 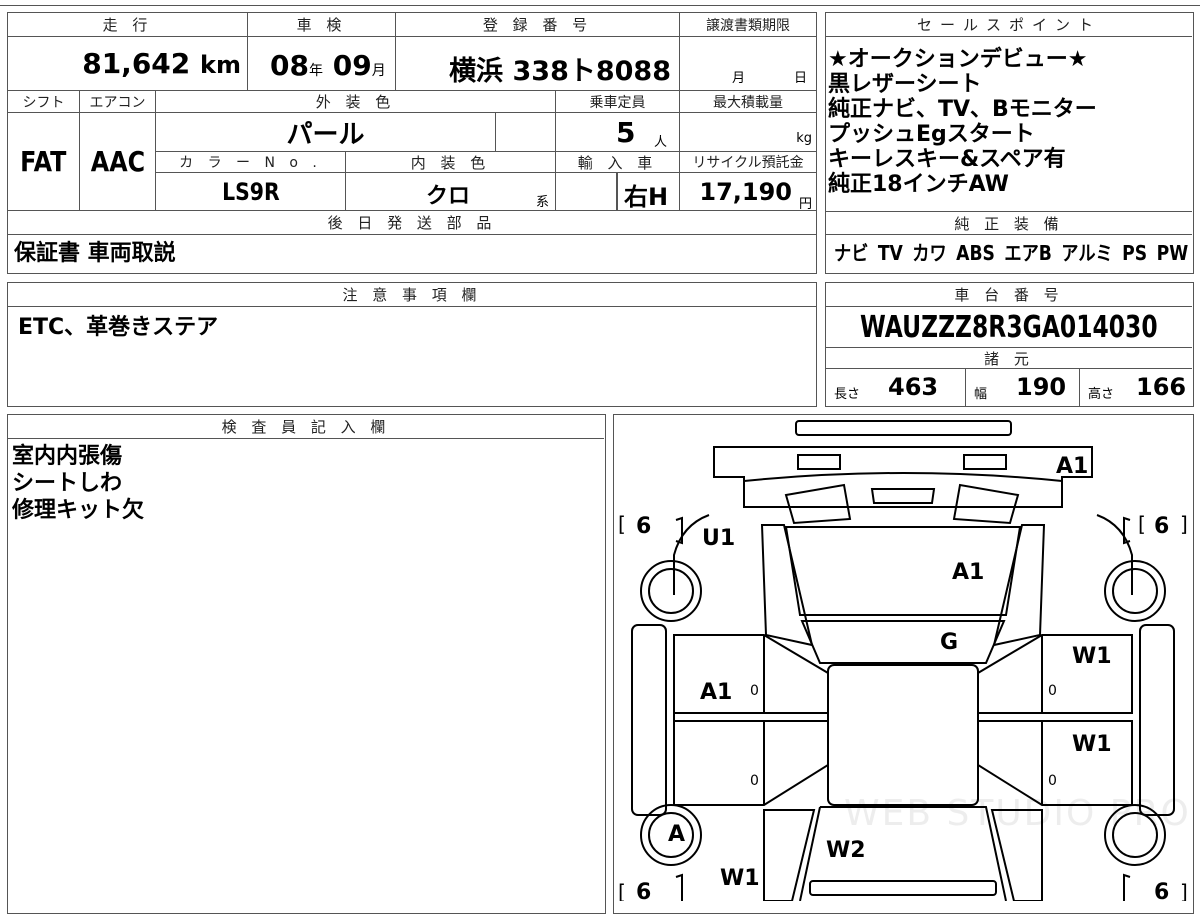 I want to click on equipment-value: ナビ TV カワ ABS エアB アルミ PS PW, so click(x=1011, y=252).